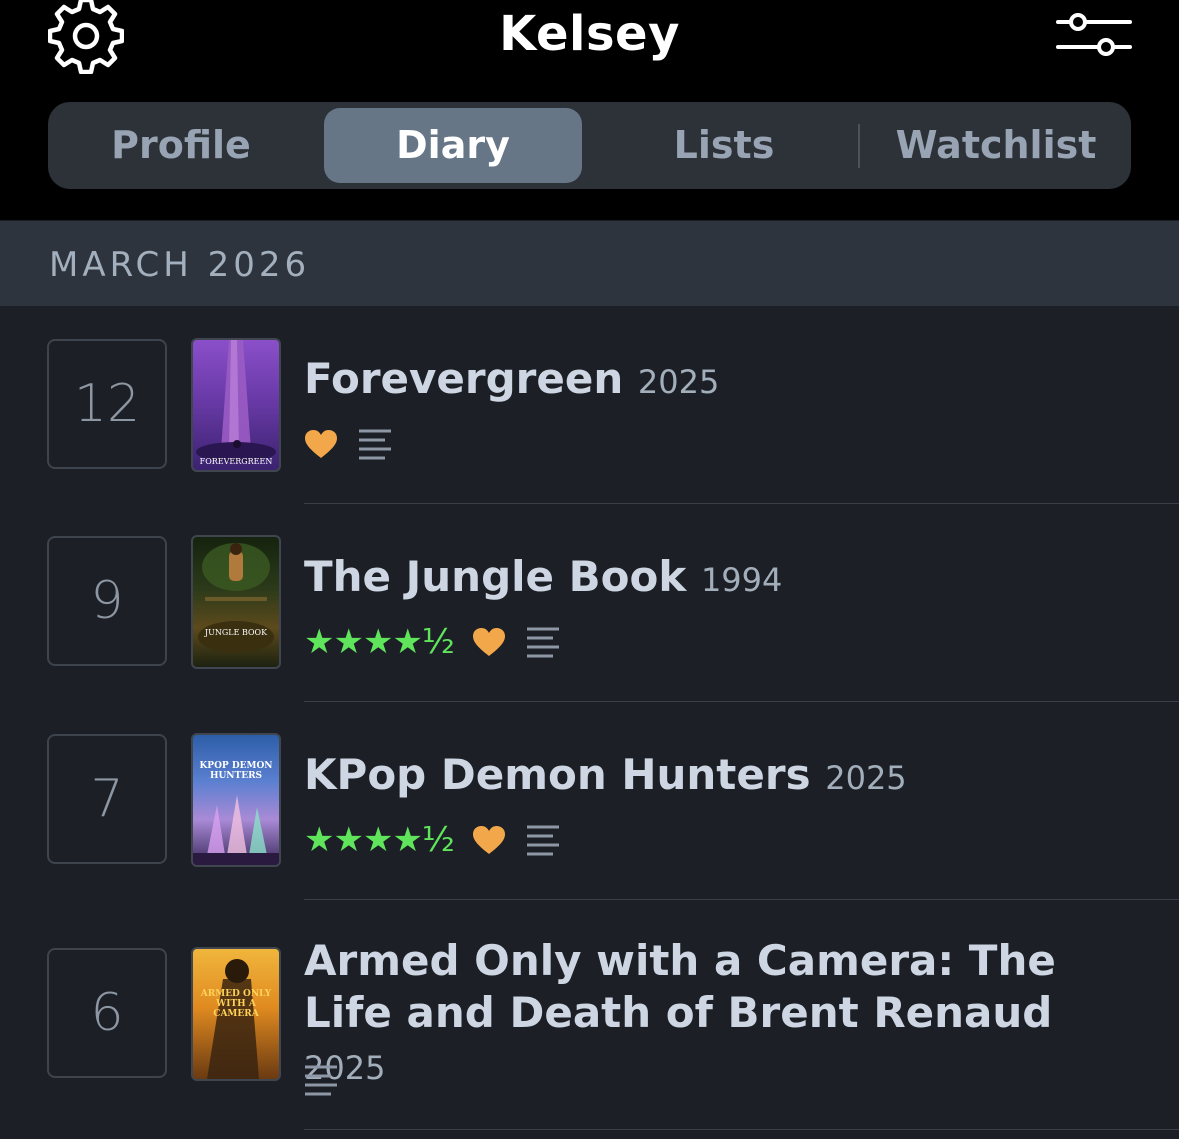 The width and height of the screenshot is (1179, 1139). Describe the element at coordinates (557, 774) in the screenshot. I see `film-title-text: KPop Demon Hunters` at that location.